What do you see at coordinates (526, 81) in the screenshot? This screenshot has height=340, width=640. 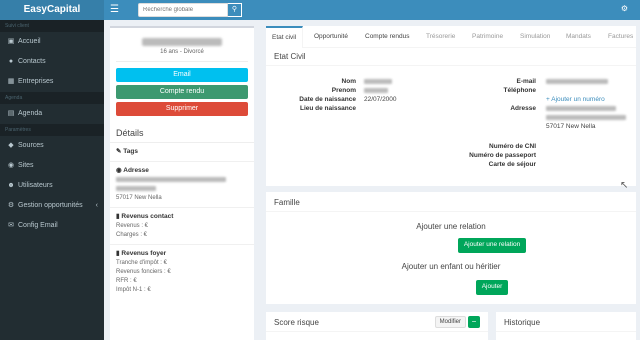 I see `label-email: E-mail` at bounding box center [526, 81].